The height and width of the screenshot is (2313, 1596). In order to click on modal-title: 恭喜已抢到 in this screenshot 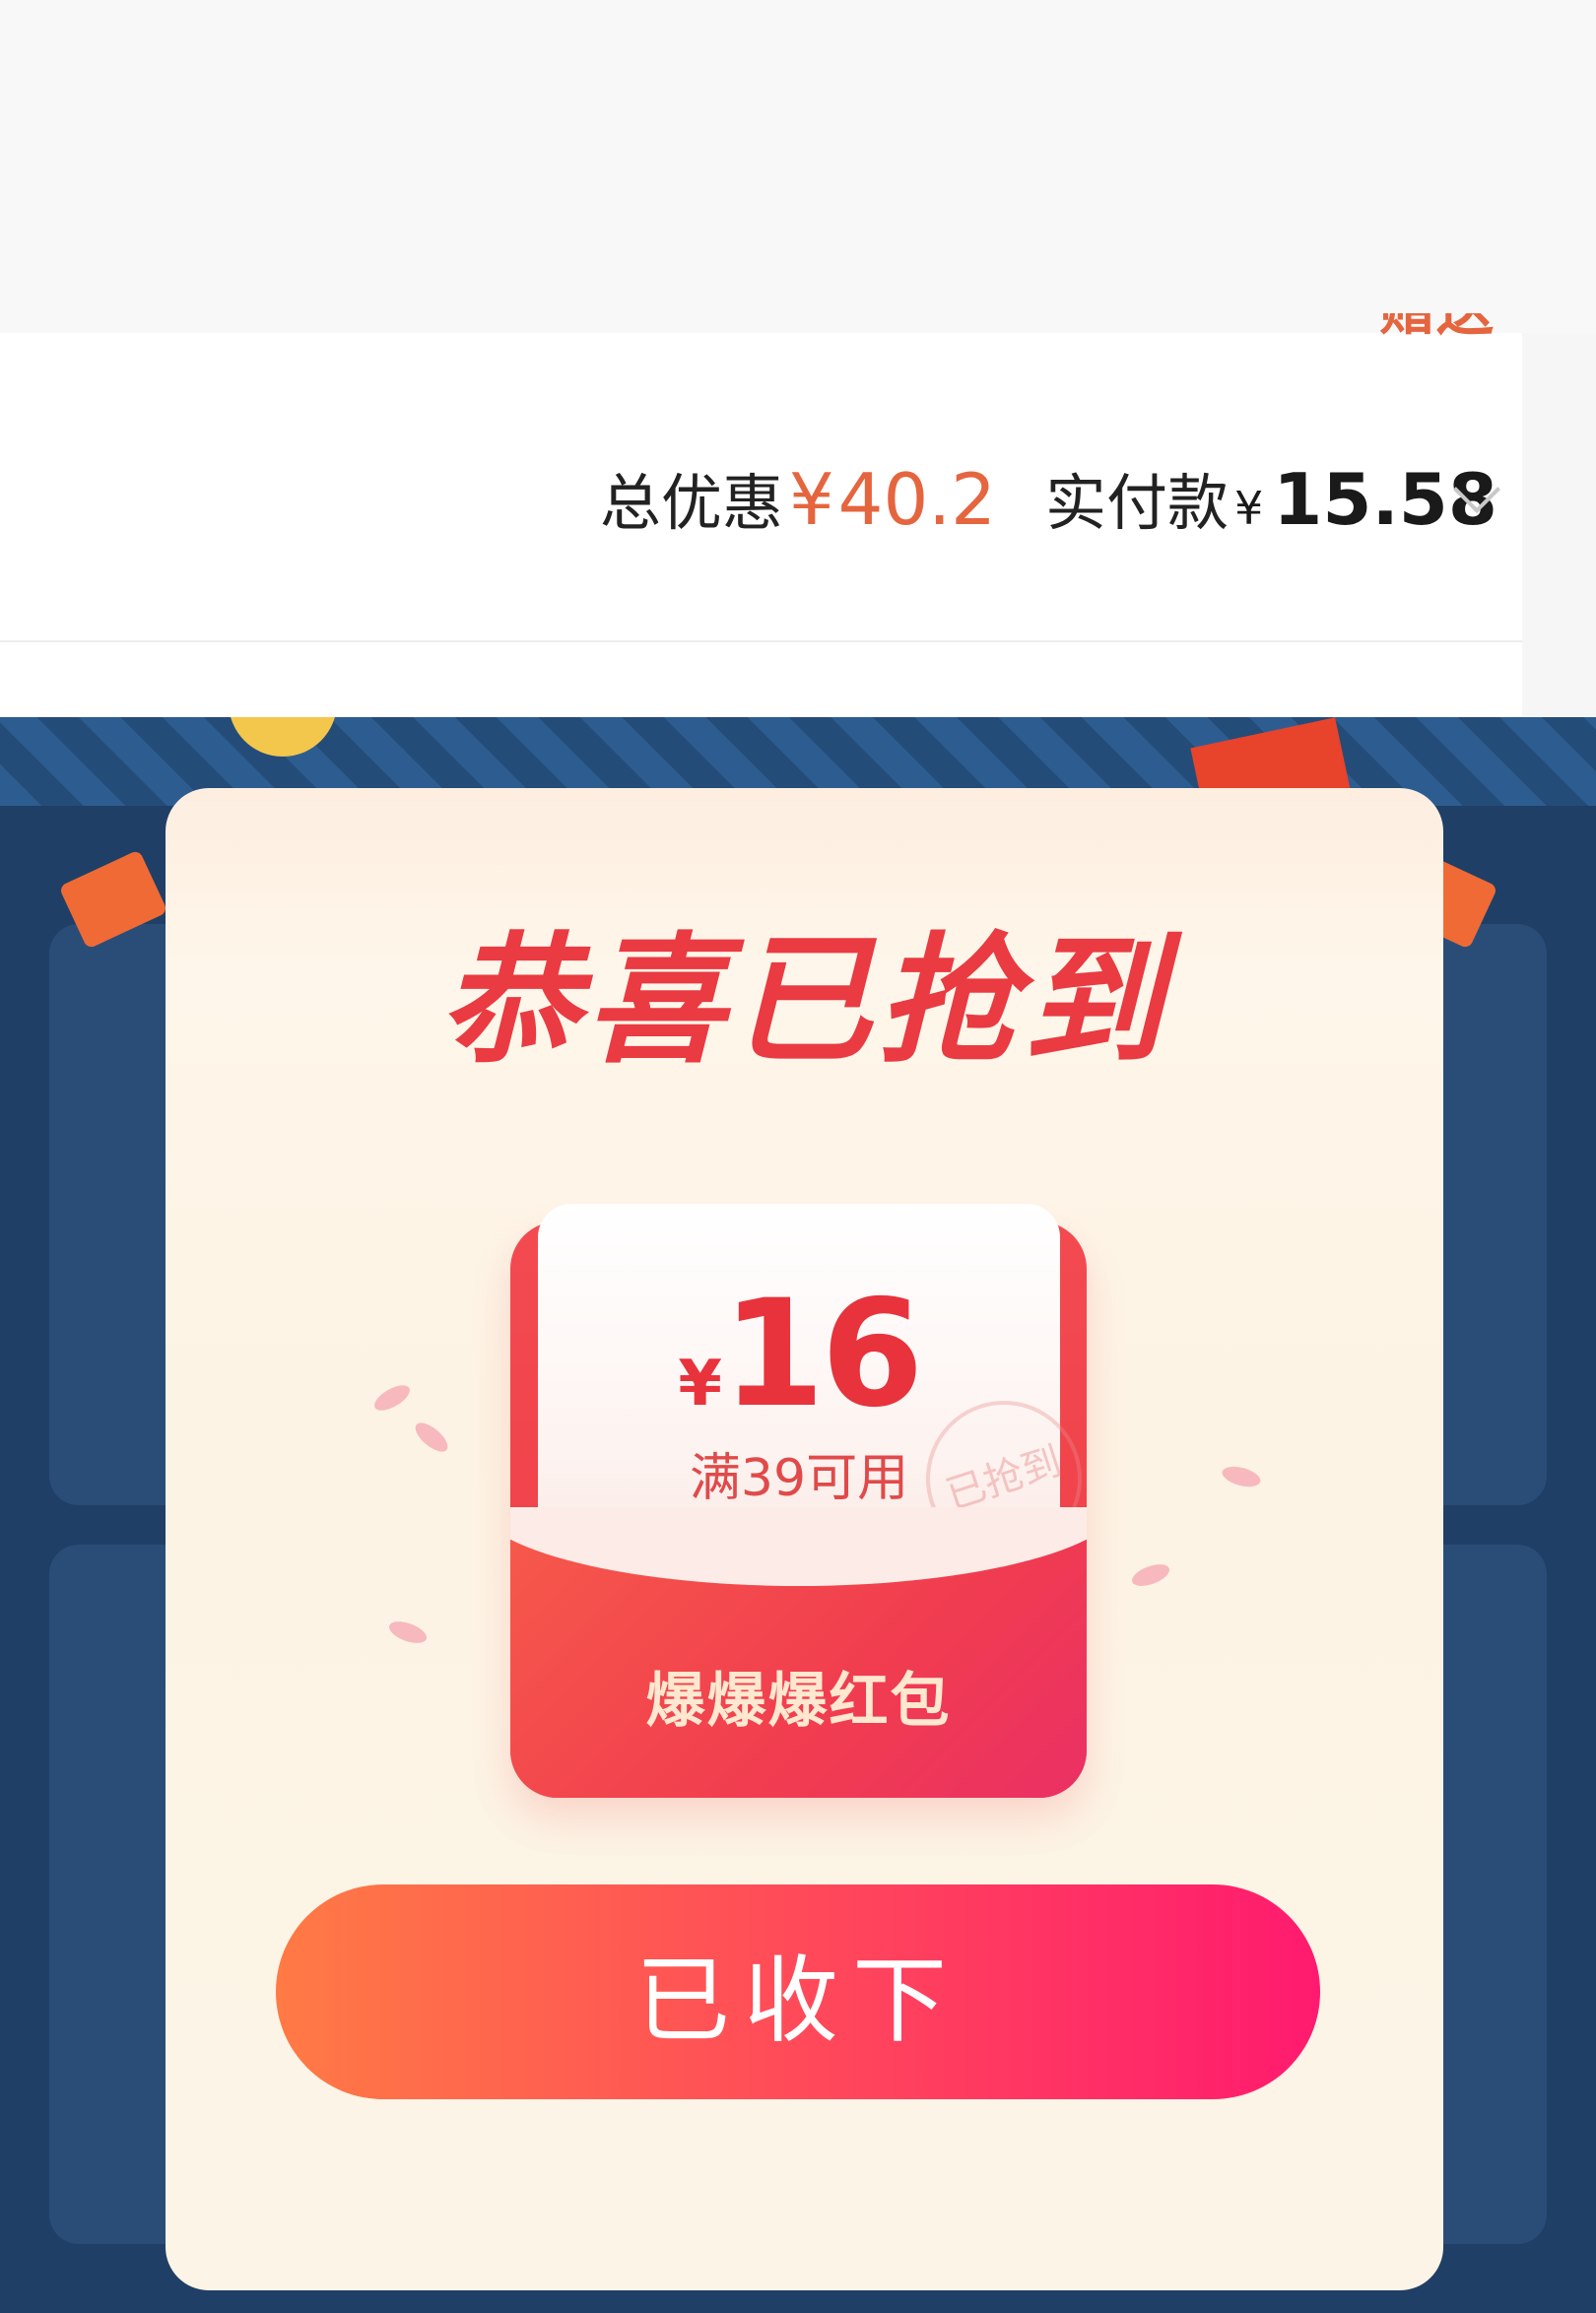, I will do `click(804, 1001)`.